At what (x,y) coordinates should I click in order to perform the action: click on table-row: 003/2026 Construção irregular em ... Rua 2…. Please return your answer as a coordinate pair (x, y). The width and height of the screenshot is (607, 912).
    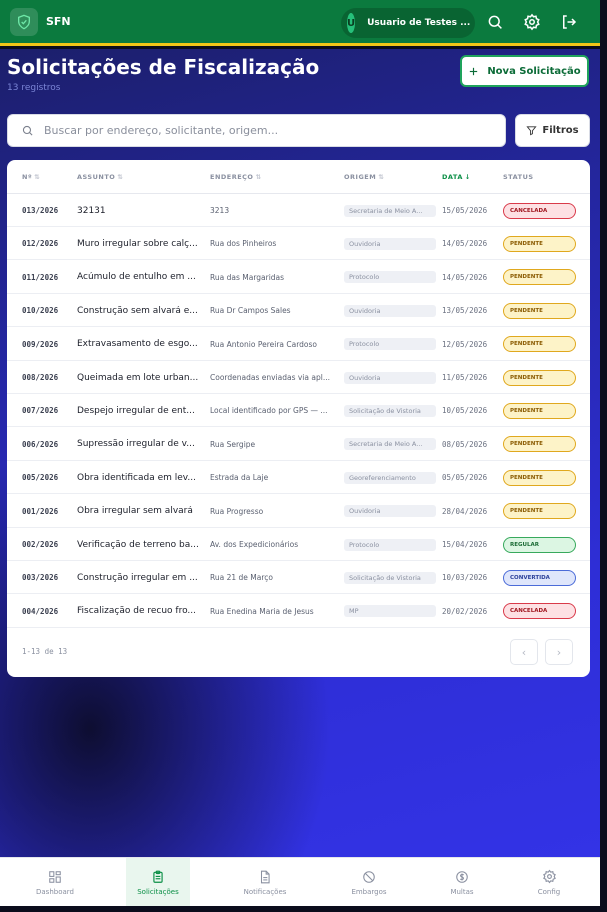
    Looking at the image, I should click on (298, 578).